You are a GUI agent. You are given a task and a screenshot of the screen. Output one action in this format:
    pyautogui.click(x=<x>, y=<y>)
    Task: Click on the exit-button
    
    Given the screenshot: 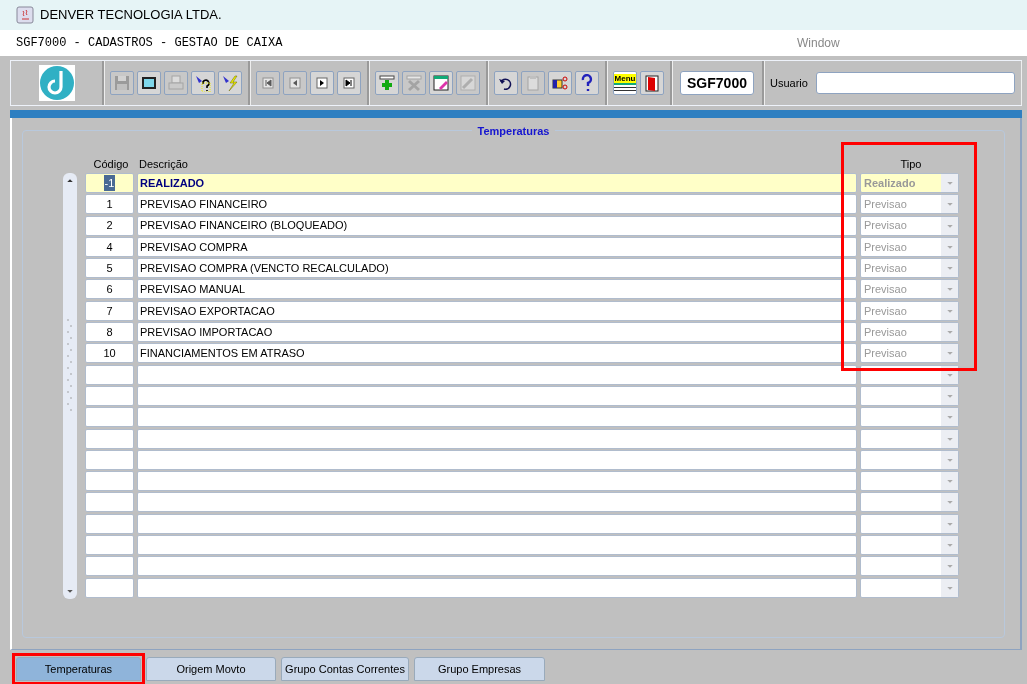 What is the action you would take?
    pyautogui.click(x=652, y=83)
    